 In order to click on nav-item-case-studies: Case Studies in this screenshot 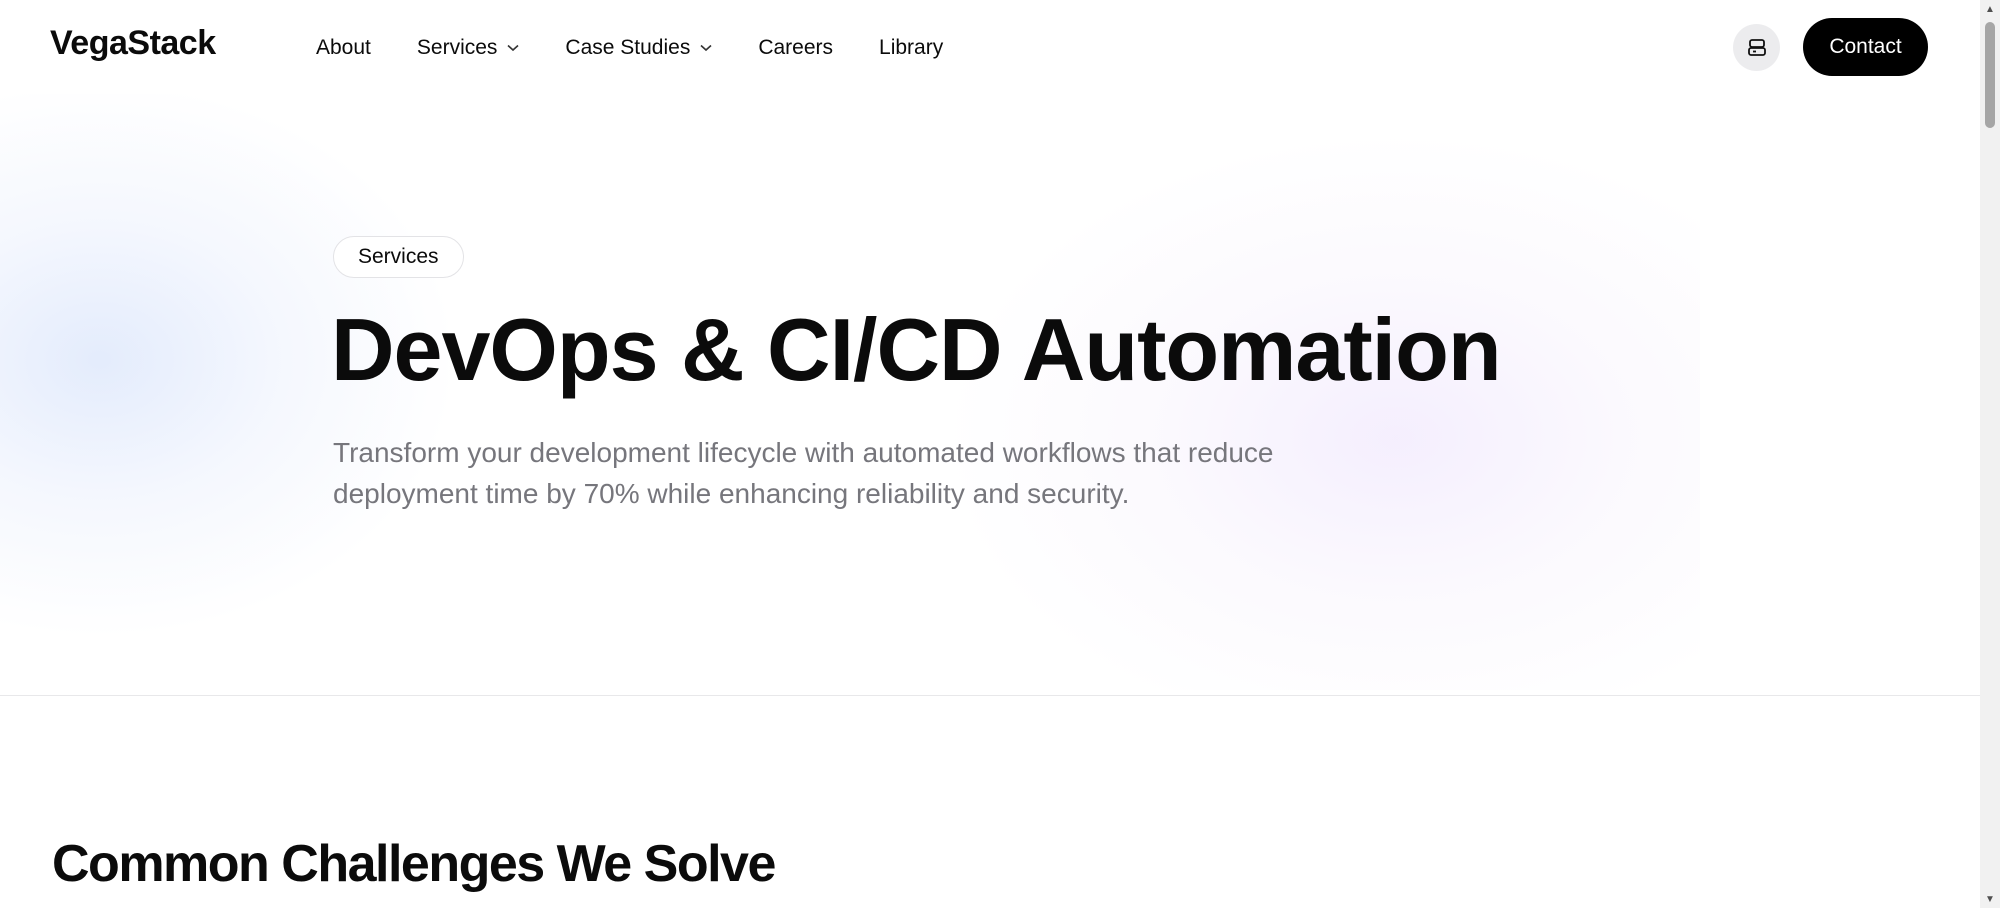, I will do `click(638, 48)`.